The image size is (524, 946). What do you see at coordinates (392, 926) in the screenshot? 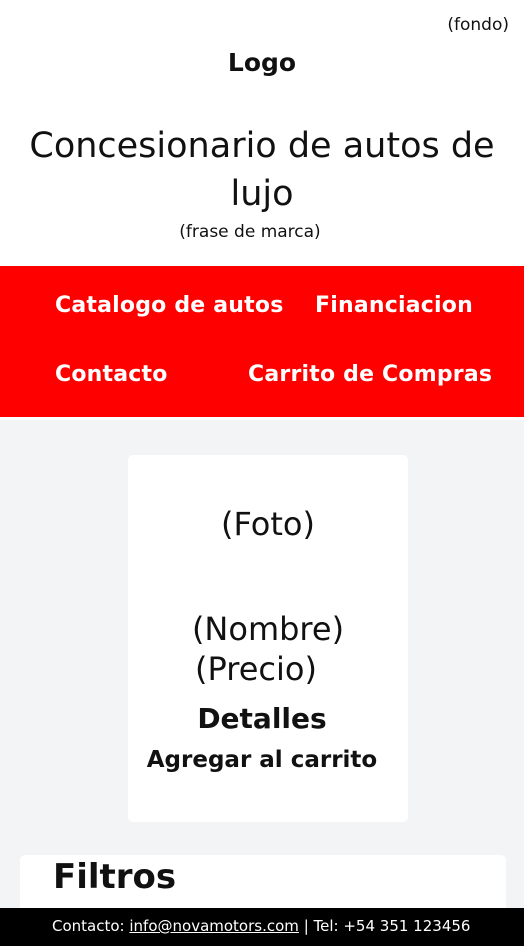
I see `footer-phone: Tel: +54 351 123456` at bounding box center [392, 926].